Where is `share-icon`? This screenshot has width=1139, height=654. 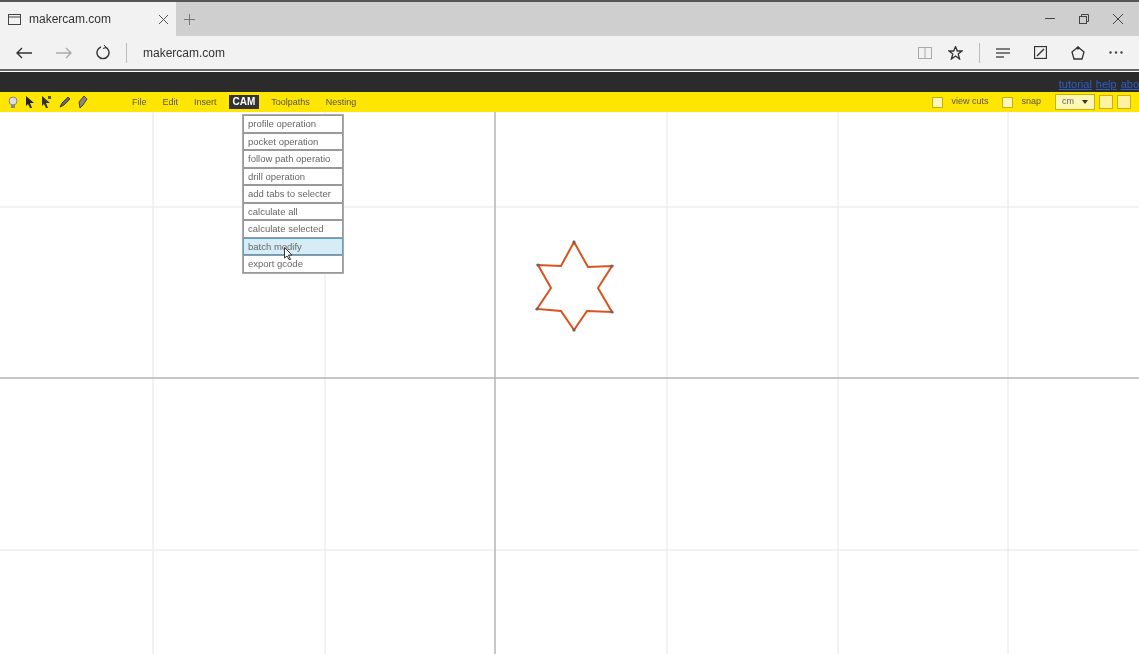 share-icon is located at coordinates (1078, 52).